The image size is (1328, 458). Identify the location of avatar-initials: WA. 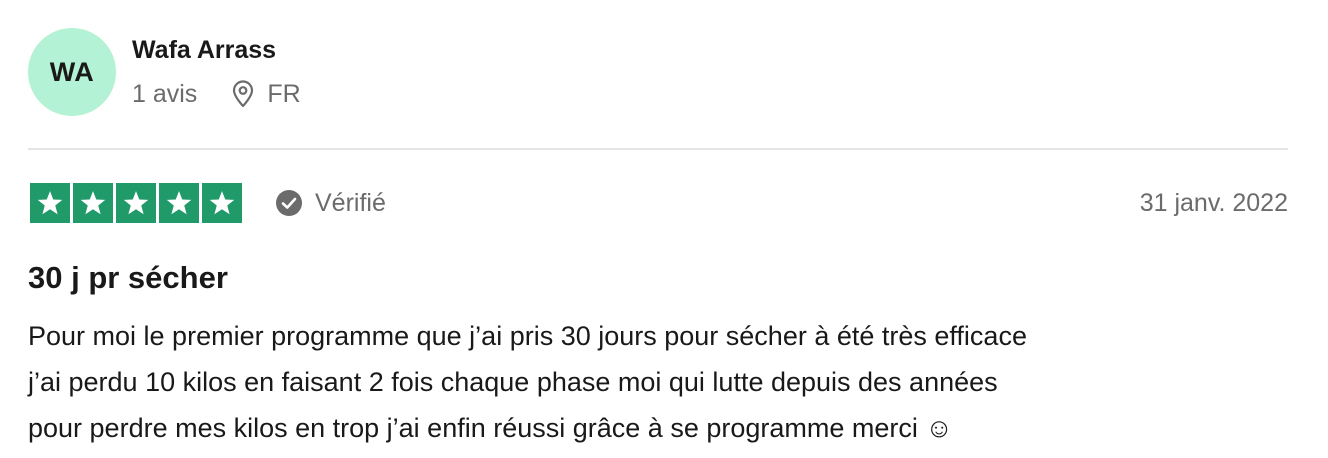
(72, 71).